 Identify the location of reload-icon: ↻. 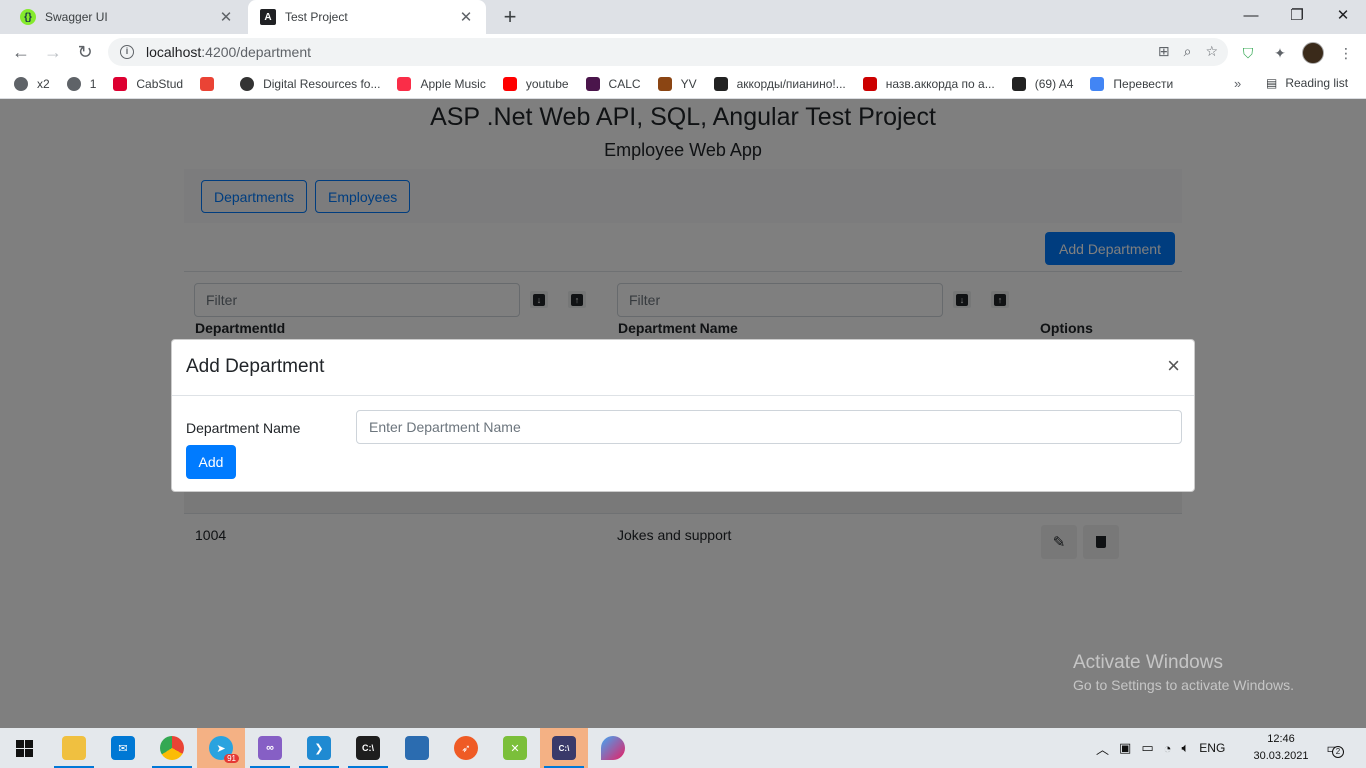
(85, 52).